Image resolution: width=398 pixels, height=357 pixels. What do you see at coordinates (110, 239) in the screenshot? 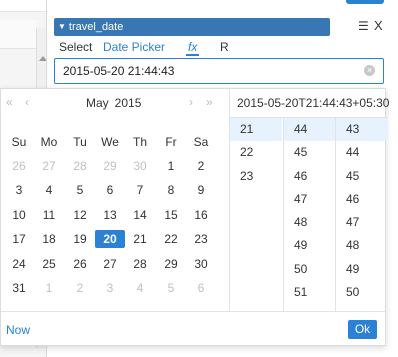
I see `selected-day-cell: 20` at bounding box center [110, 239].